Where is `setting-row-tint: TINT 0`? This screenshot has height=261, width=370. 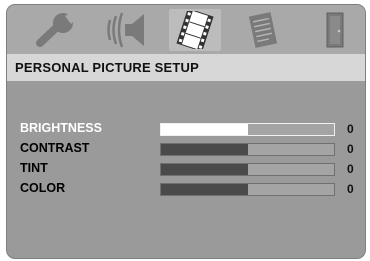
setting-row-tint: TINT 0 is located at coordinates (186, 169).